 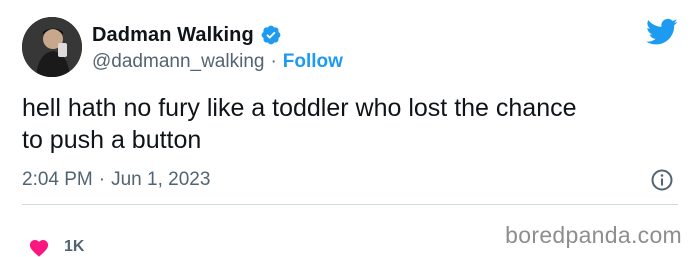 What do you see at coordinates (662, 32) in the screenshot?
I see `twitter-bird-icon` at bounding box center [662, 32].